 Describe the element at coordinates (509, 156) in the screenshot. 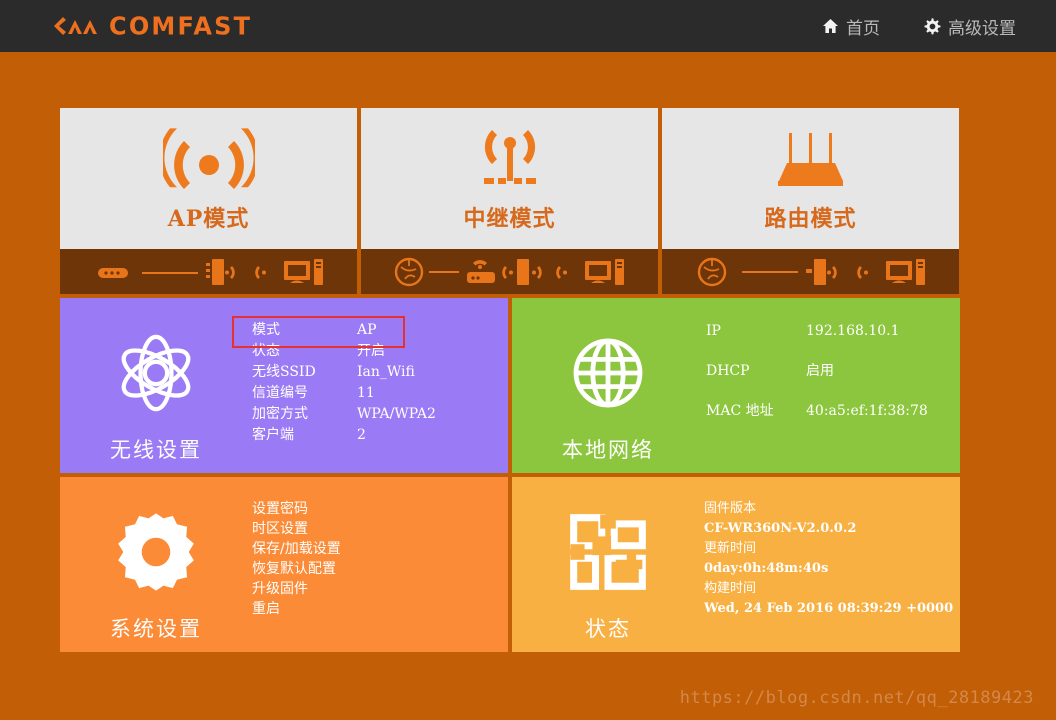

I see `antenna-tower-icon` at that location.